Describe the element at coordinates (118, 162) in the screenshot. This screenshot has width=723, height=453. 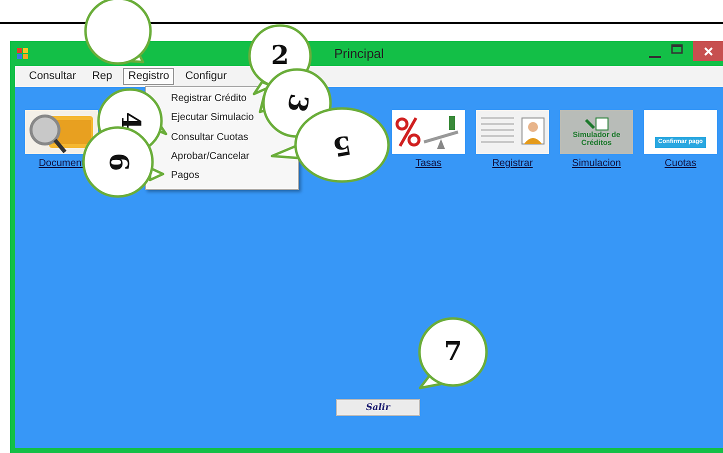
I see `callout-number: 6` at that location.